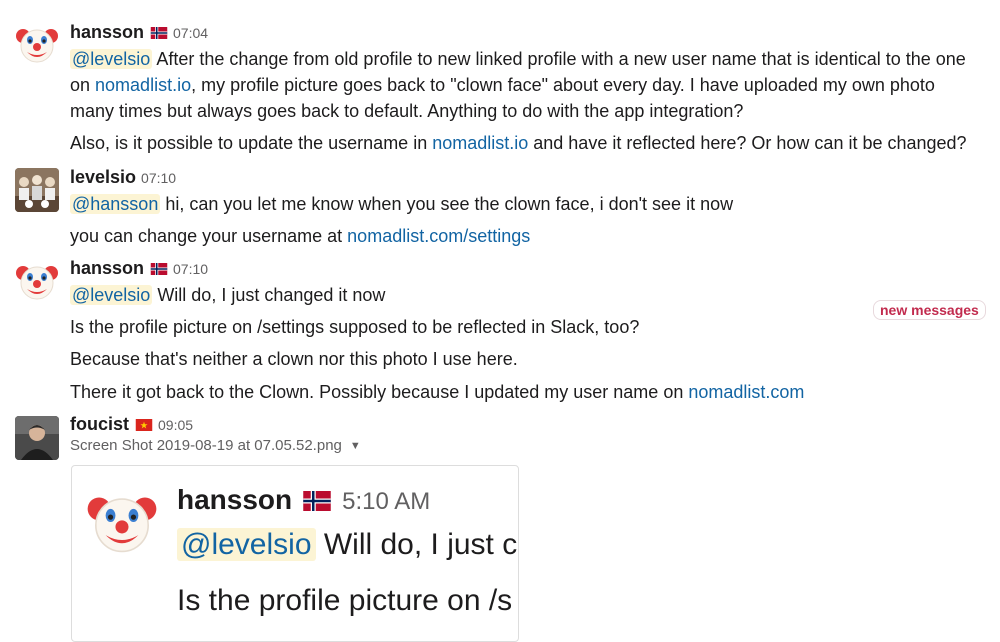 This screenshot has height=642, width=1000. Describe the element at coordinates (438, 236) in the screenshot. I see `link: nomadlist.com/settings` at that location.